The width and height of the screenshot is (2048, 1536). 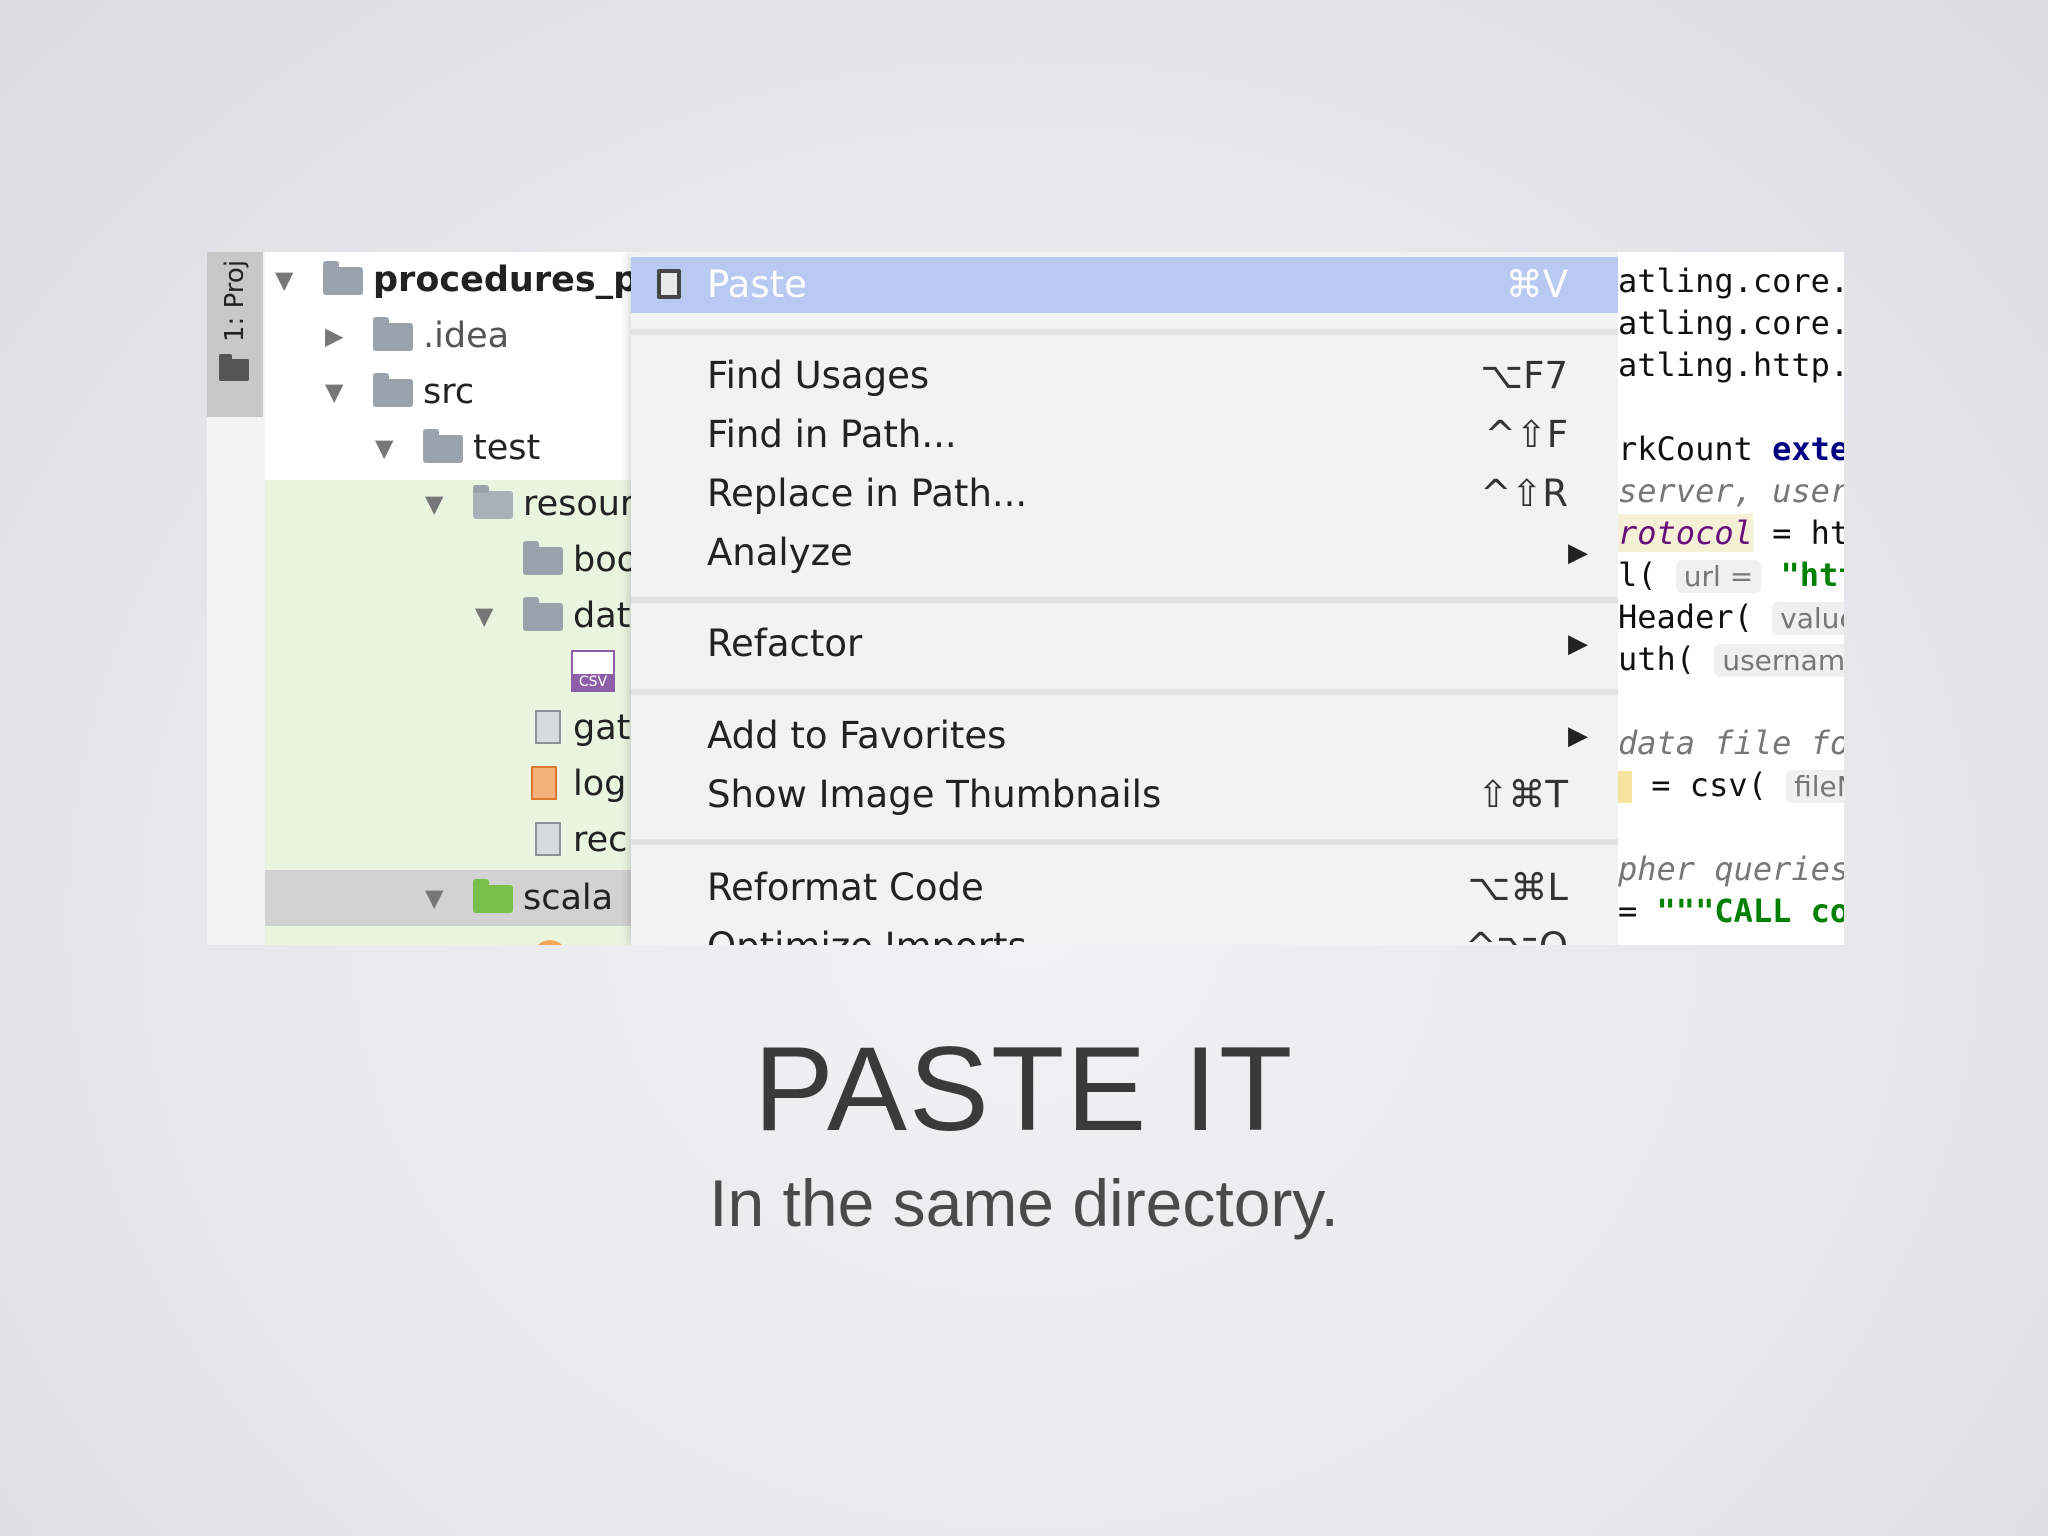 I want to click on tool-window-strip: 1: Proj, so click(x=235, y=334).